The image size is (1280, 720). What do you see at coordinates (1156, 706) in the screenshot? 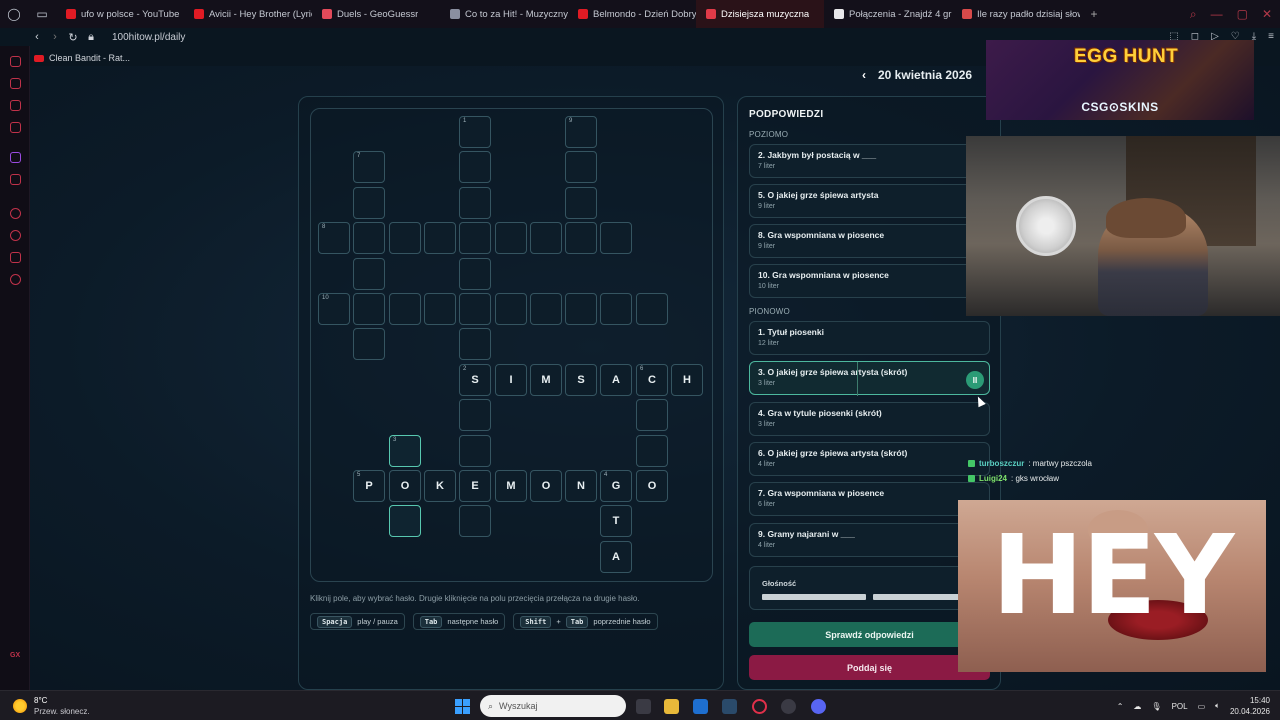
I see `mic-icon: 🎙︎` at bounding box center [1156, 706].